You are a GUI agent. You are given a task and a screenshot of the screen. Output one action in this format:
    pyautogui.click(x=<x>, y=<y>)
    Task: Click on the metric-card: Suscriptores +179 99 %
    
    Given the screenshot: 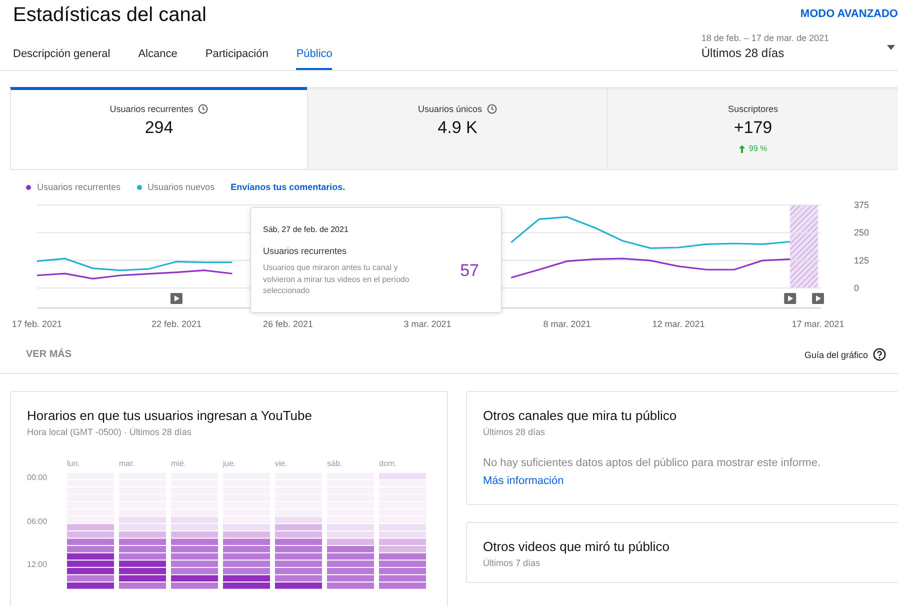 What is the action you would take?
    pyautogui.click(x=752, y=128)
    